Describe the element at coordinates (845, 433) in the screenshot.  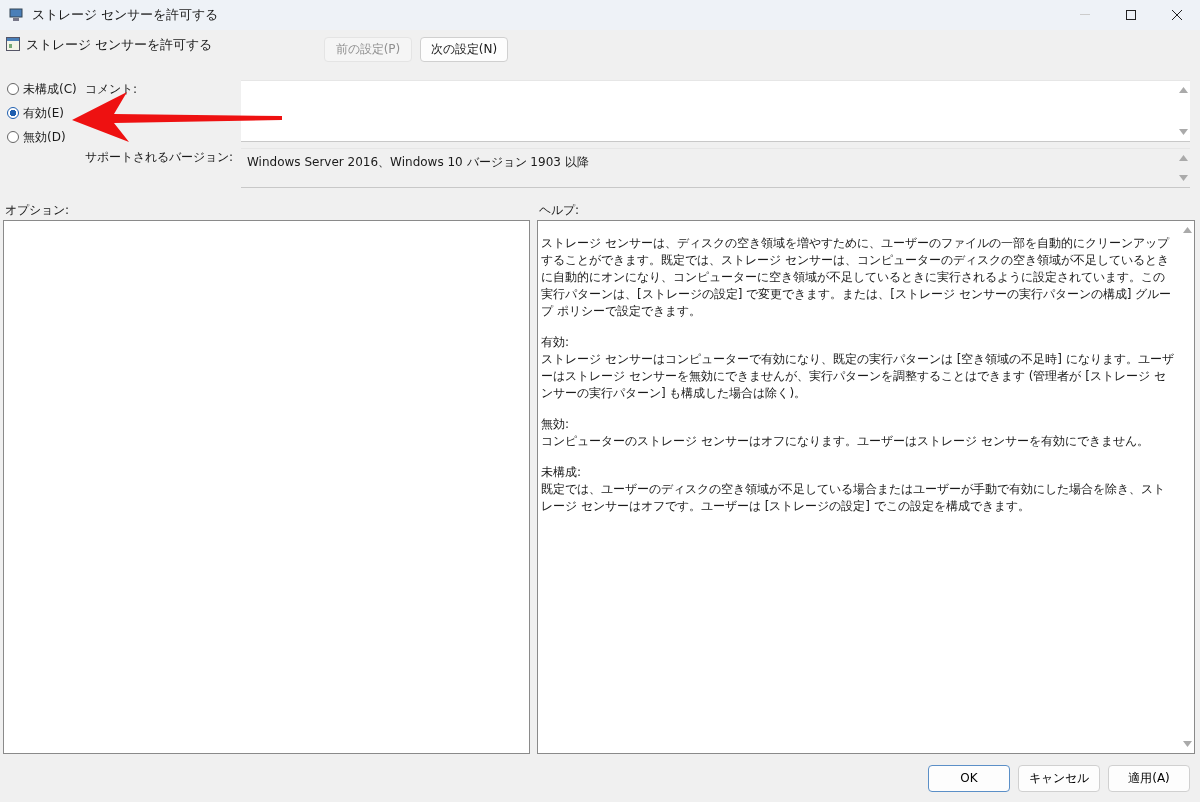
I see `help-paragraph: 無効: コンピューターのストレージ センサーはオフになります。ユーザーはストレージ センサーを有効にできません。` at that location.